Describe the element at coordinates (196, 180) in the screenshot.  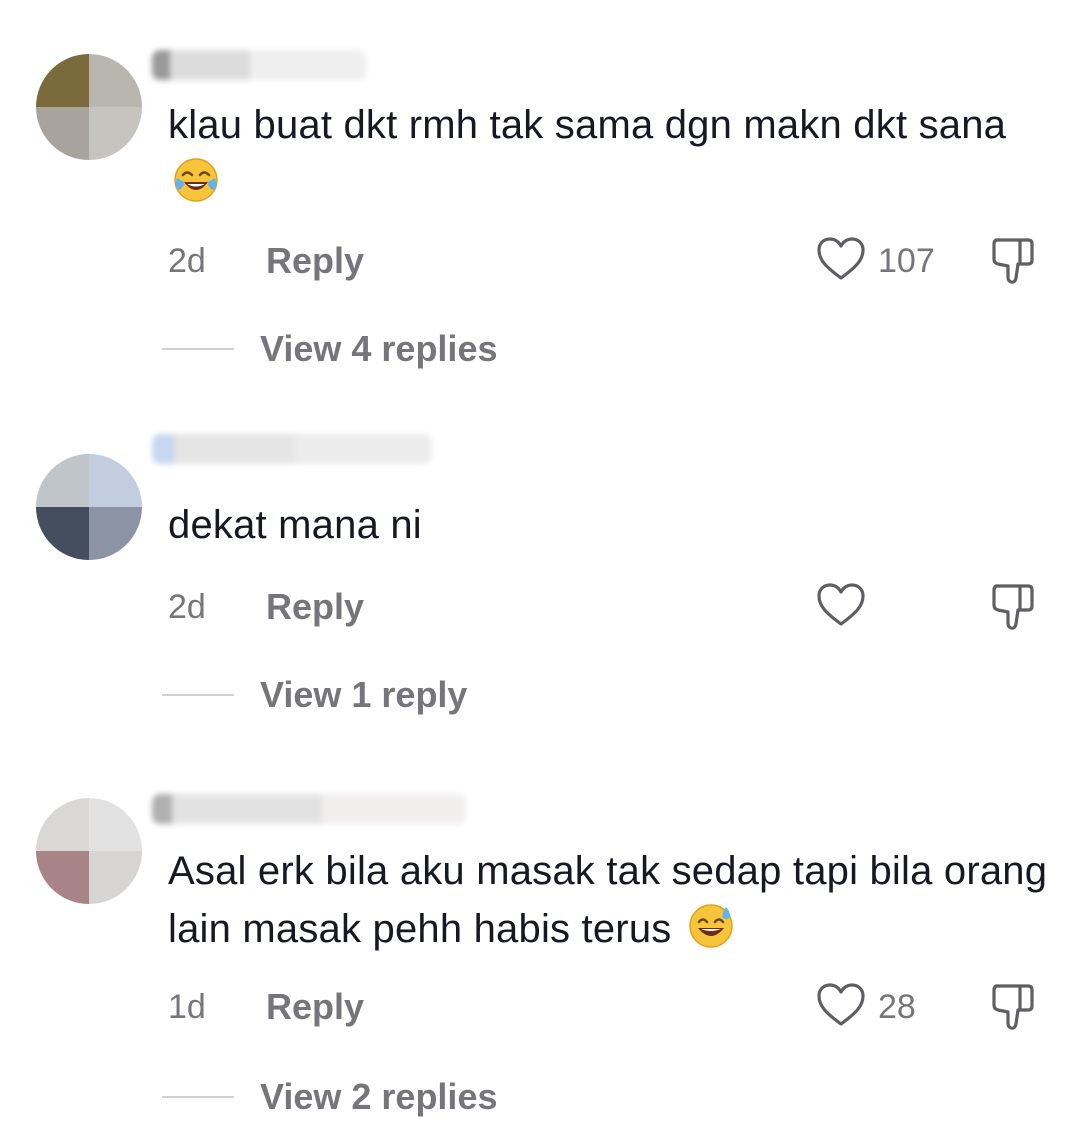
I see `face-with-tears-of-joy-icon` at that location.